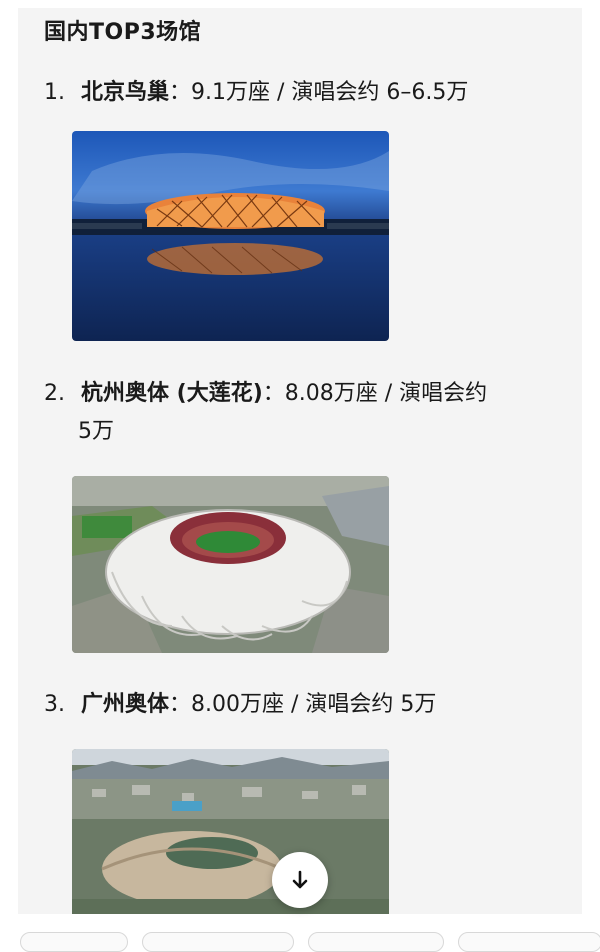 The height and width of the screenshot is (952, 600). I want to click on venue-item-3: 3. 广州奥体：8.00万座 / 演唱会约 5万, so click(304, 705).